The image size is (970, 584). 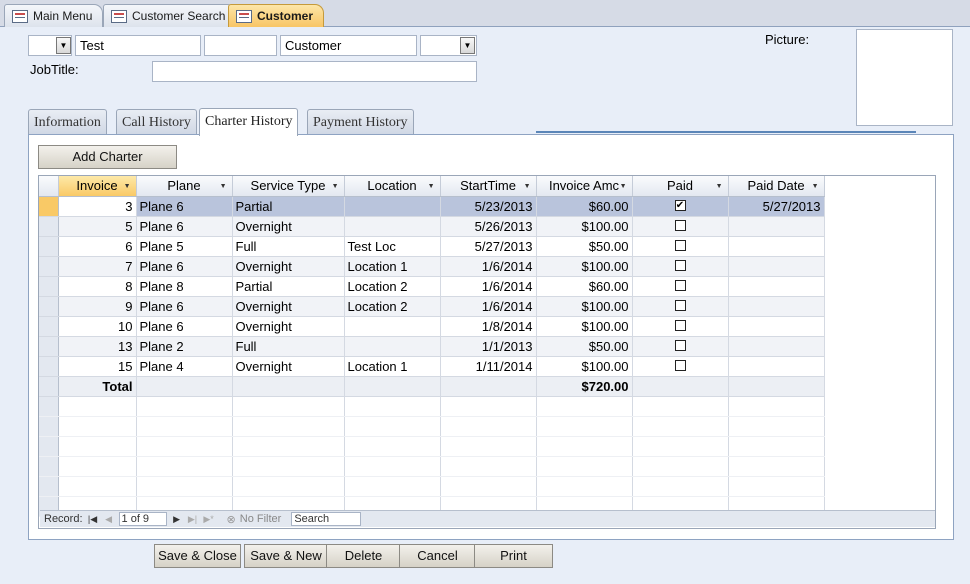 What do you see at coordinates (488, 206) in the screenshot?
I see `cell-starttime: 5/23/2013` at bounding box center [488, 206].